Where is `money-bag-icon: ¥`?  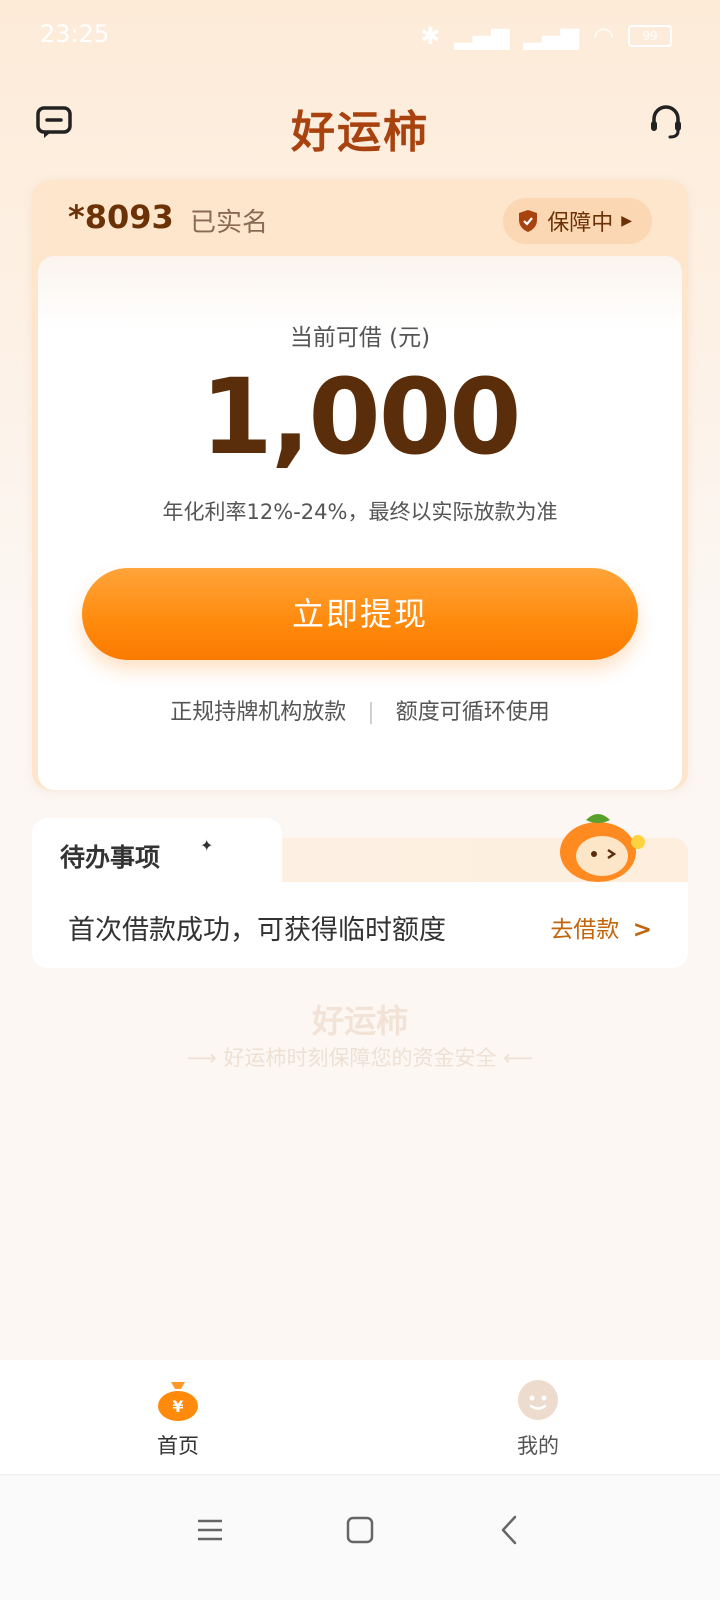
money-bag-icon: ¥ is located at coordinates (178, 1401).